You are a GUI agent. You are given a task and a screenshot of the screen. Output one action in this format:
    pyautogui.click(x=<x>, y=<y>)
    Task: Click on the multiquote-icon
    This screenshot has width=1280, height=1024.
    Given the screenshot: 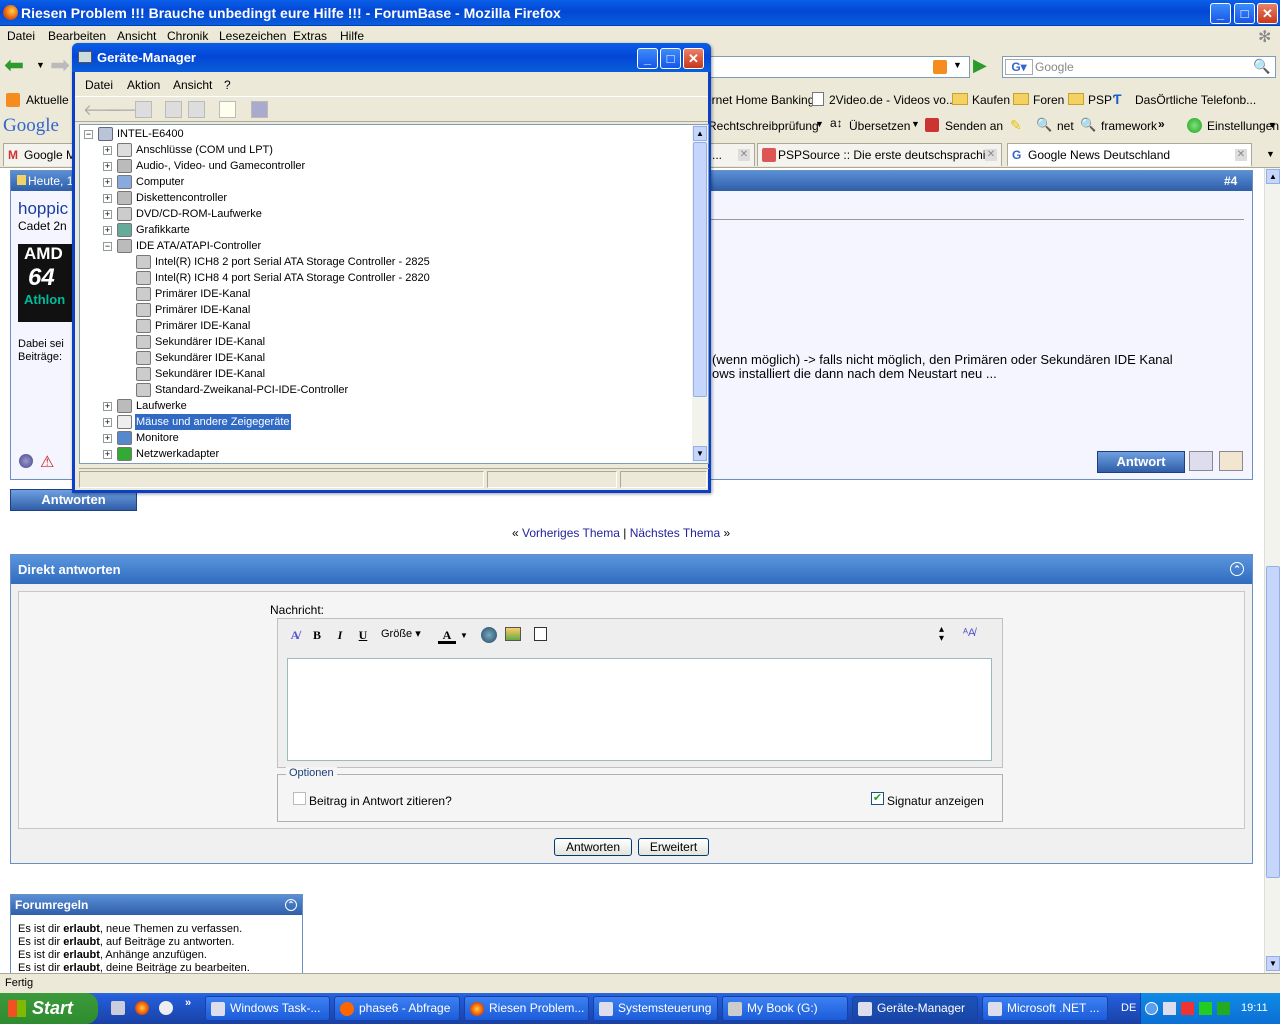 What is the action you would take?
    pyautogui.click(x=1201, y=461)
    